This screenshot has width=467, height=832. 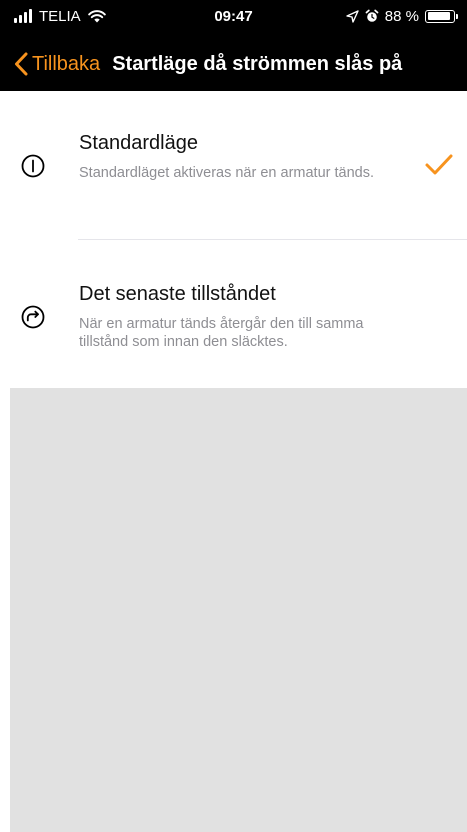 What do you see at coordinates (441, 16) in the screenshot?
I see `battery-icon` at bounding box center [441, 16].